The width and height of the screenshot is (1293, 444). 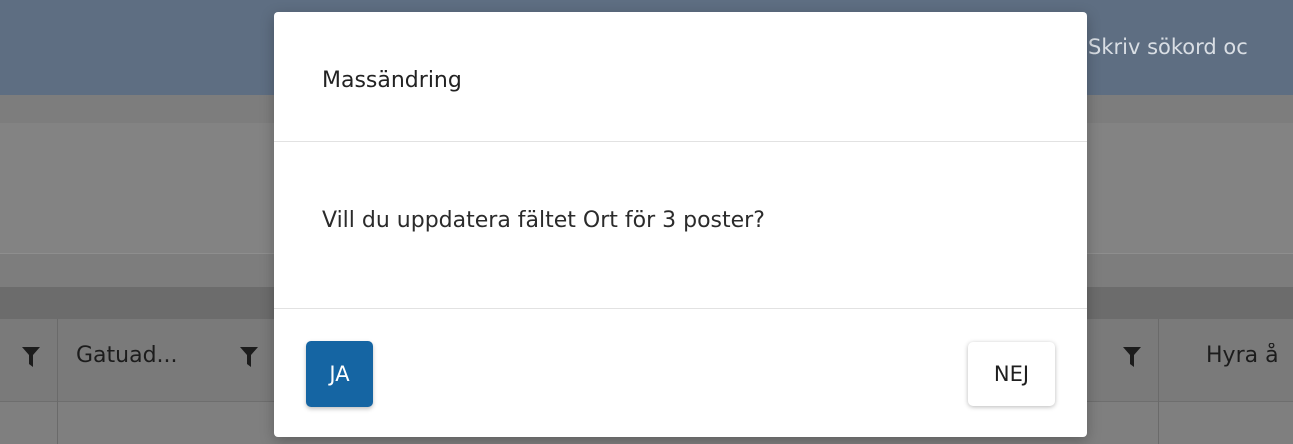 What do you see at coordinates (1249, 355) in the screenshot?
I see `column-header-hyra: Hyra å` at bounding box center [1249, 355].